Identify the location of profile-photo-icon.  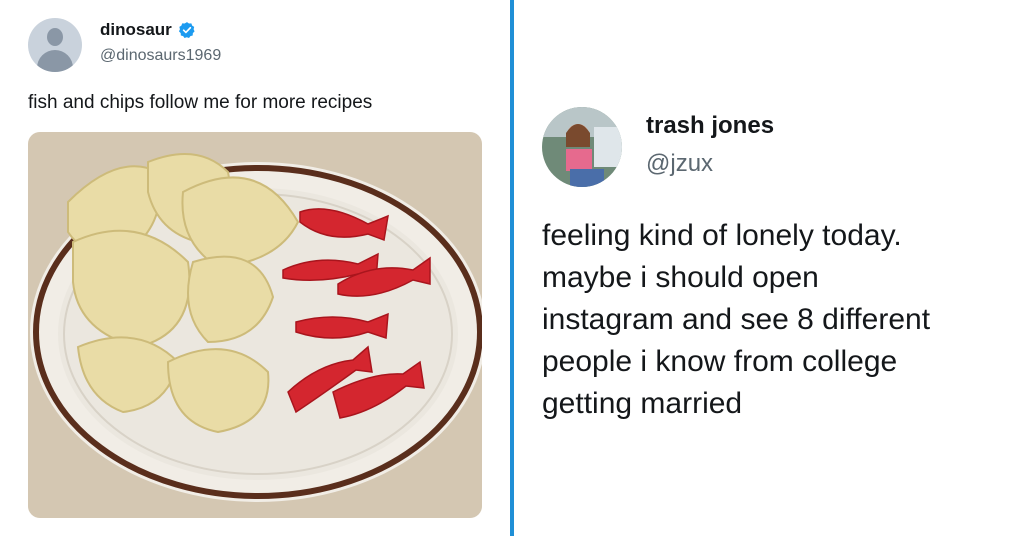
(582, 147).